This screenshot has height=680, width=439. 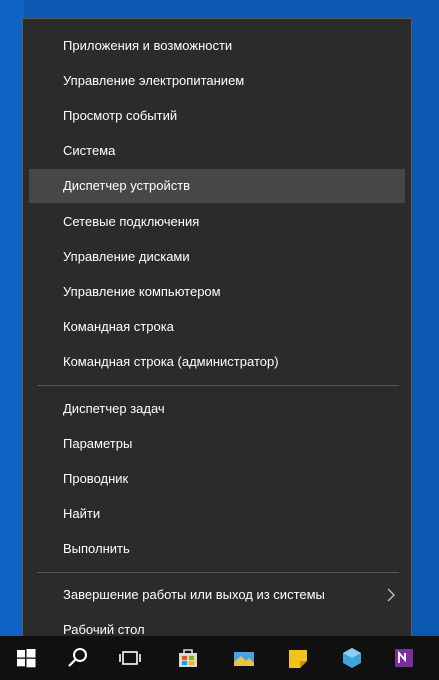 What do you see at coordinates (244, 658) in the screenshot?
I see `photos-icon` at bounding box center [244, 658].